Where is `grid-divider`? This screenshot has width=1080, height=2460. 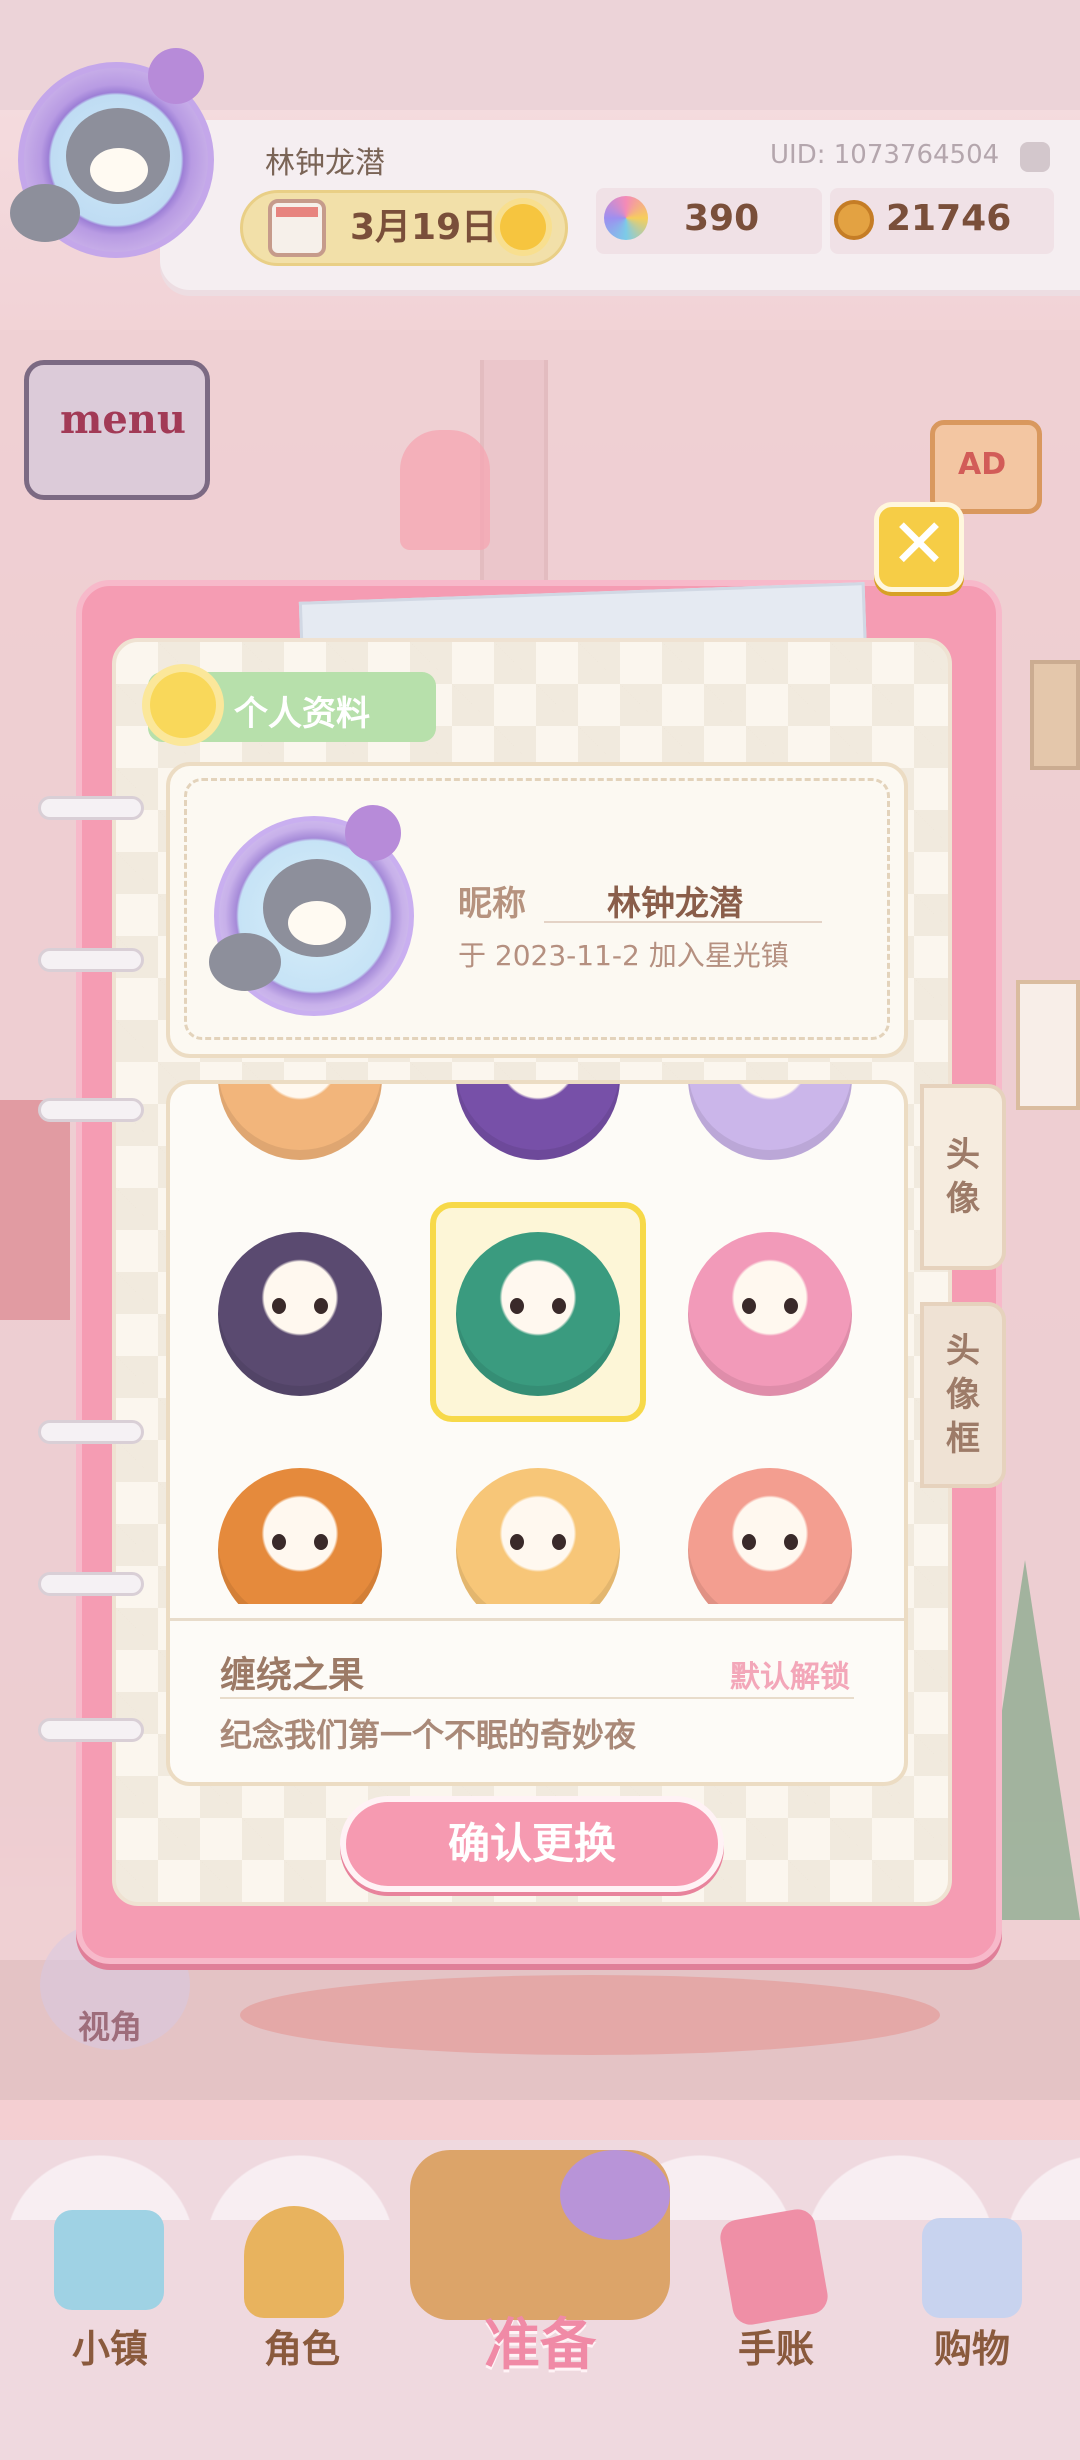
grid-divider is located at coordinates (537, 1619).